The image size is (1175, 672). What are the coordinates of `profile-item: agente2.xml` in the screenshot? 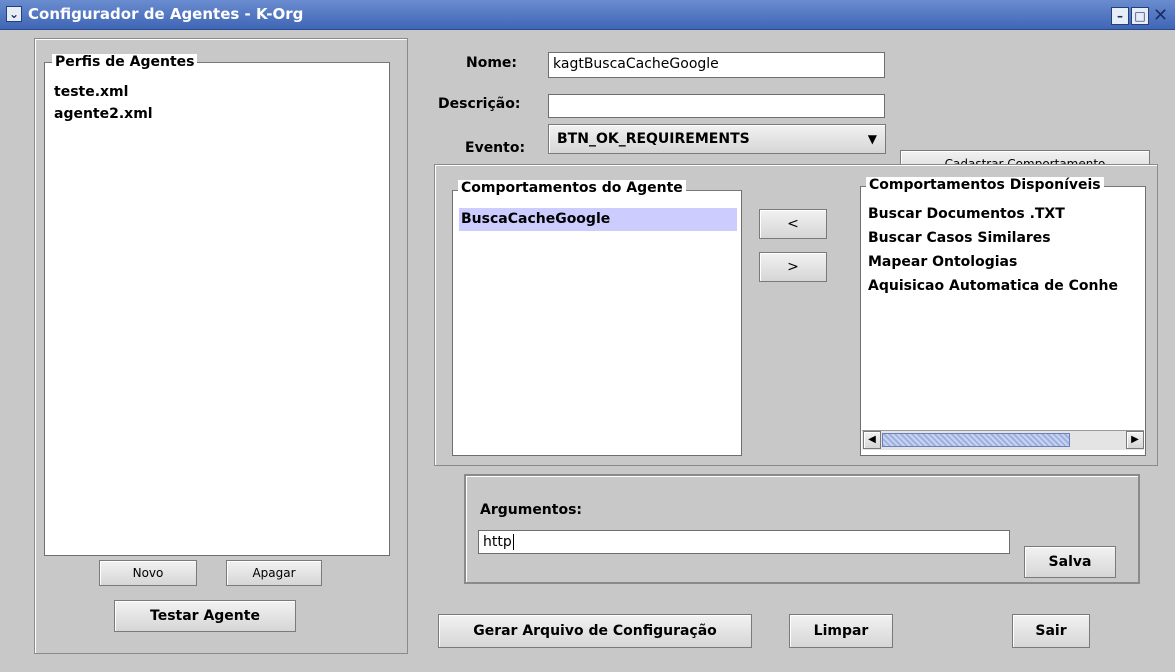 It's located at (103, 114).